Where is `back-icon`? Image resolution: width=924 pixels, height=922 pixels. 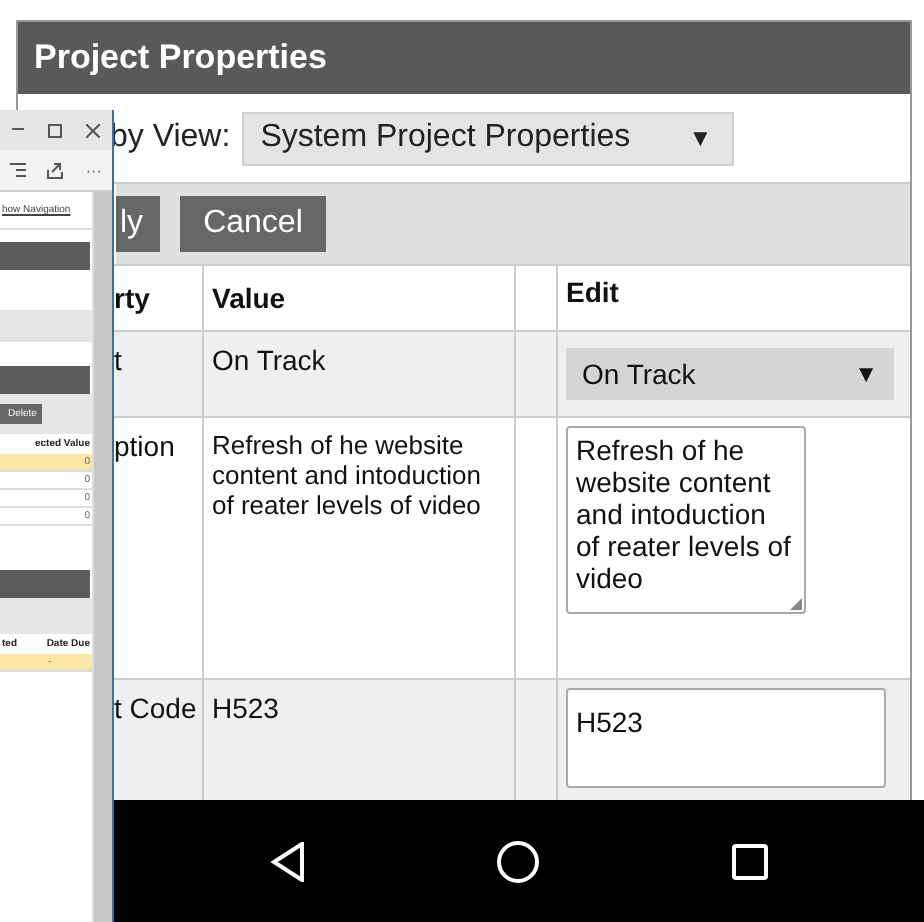 back-icon is located at coordinates (287, 861).